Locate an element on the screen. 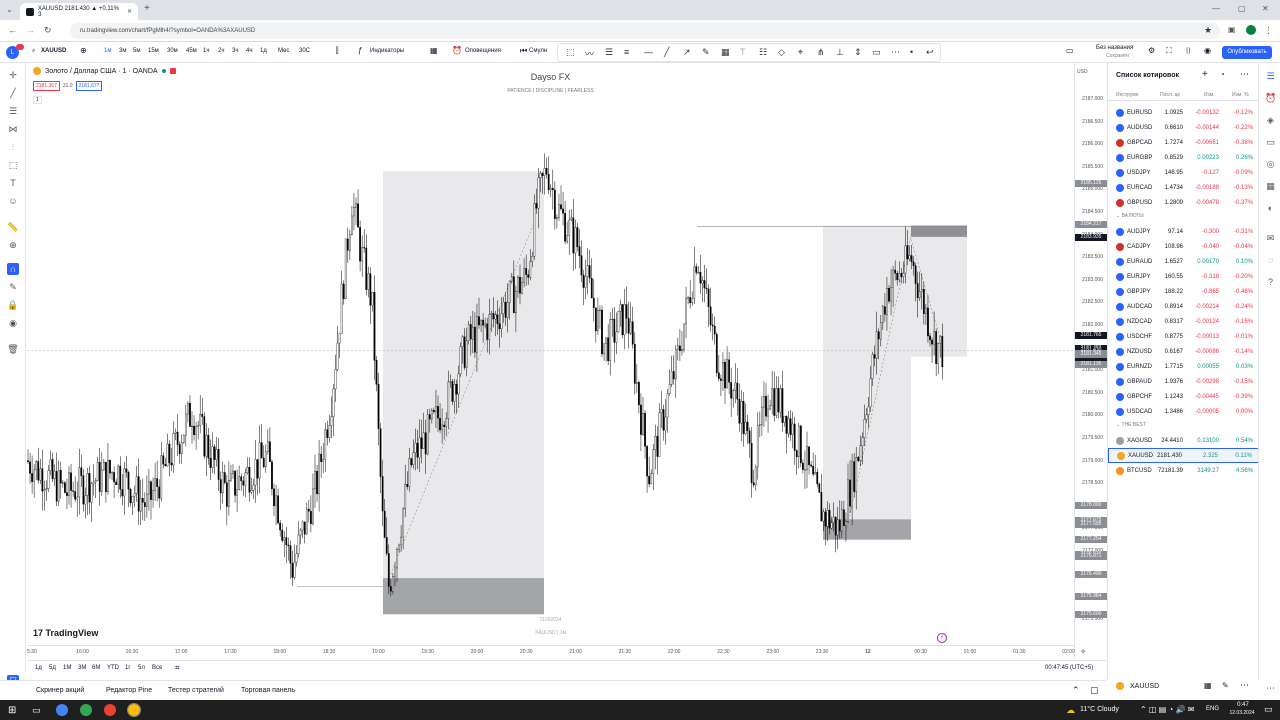 This screenshot has width=1280, height=720. alert-icon: ⏰ is located at coordinates (457, 50).